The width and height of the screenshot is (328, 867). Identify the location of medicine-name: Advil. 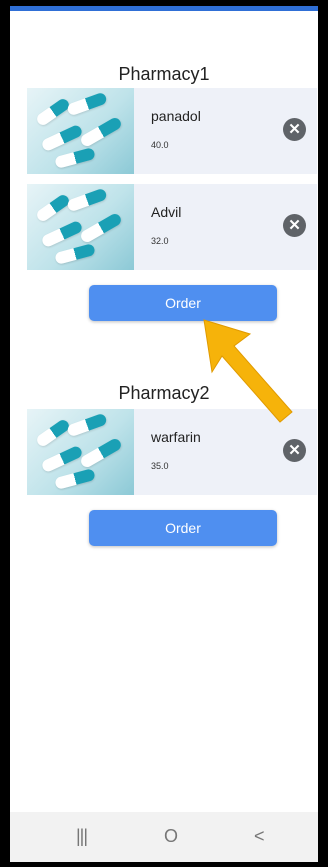
(166, 212).